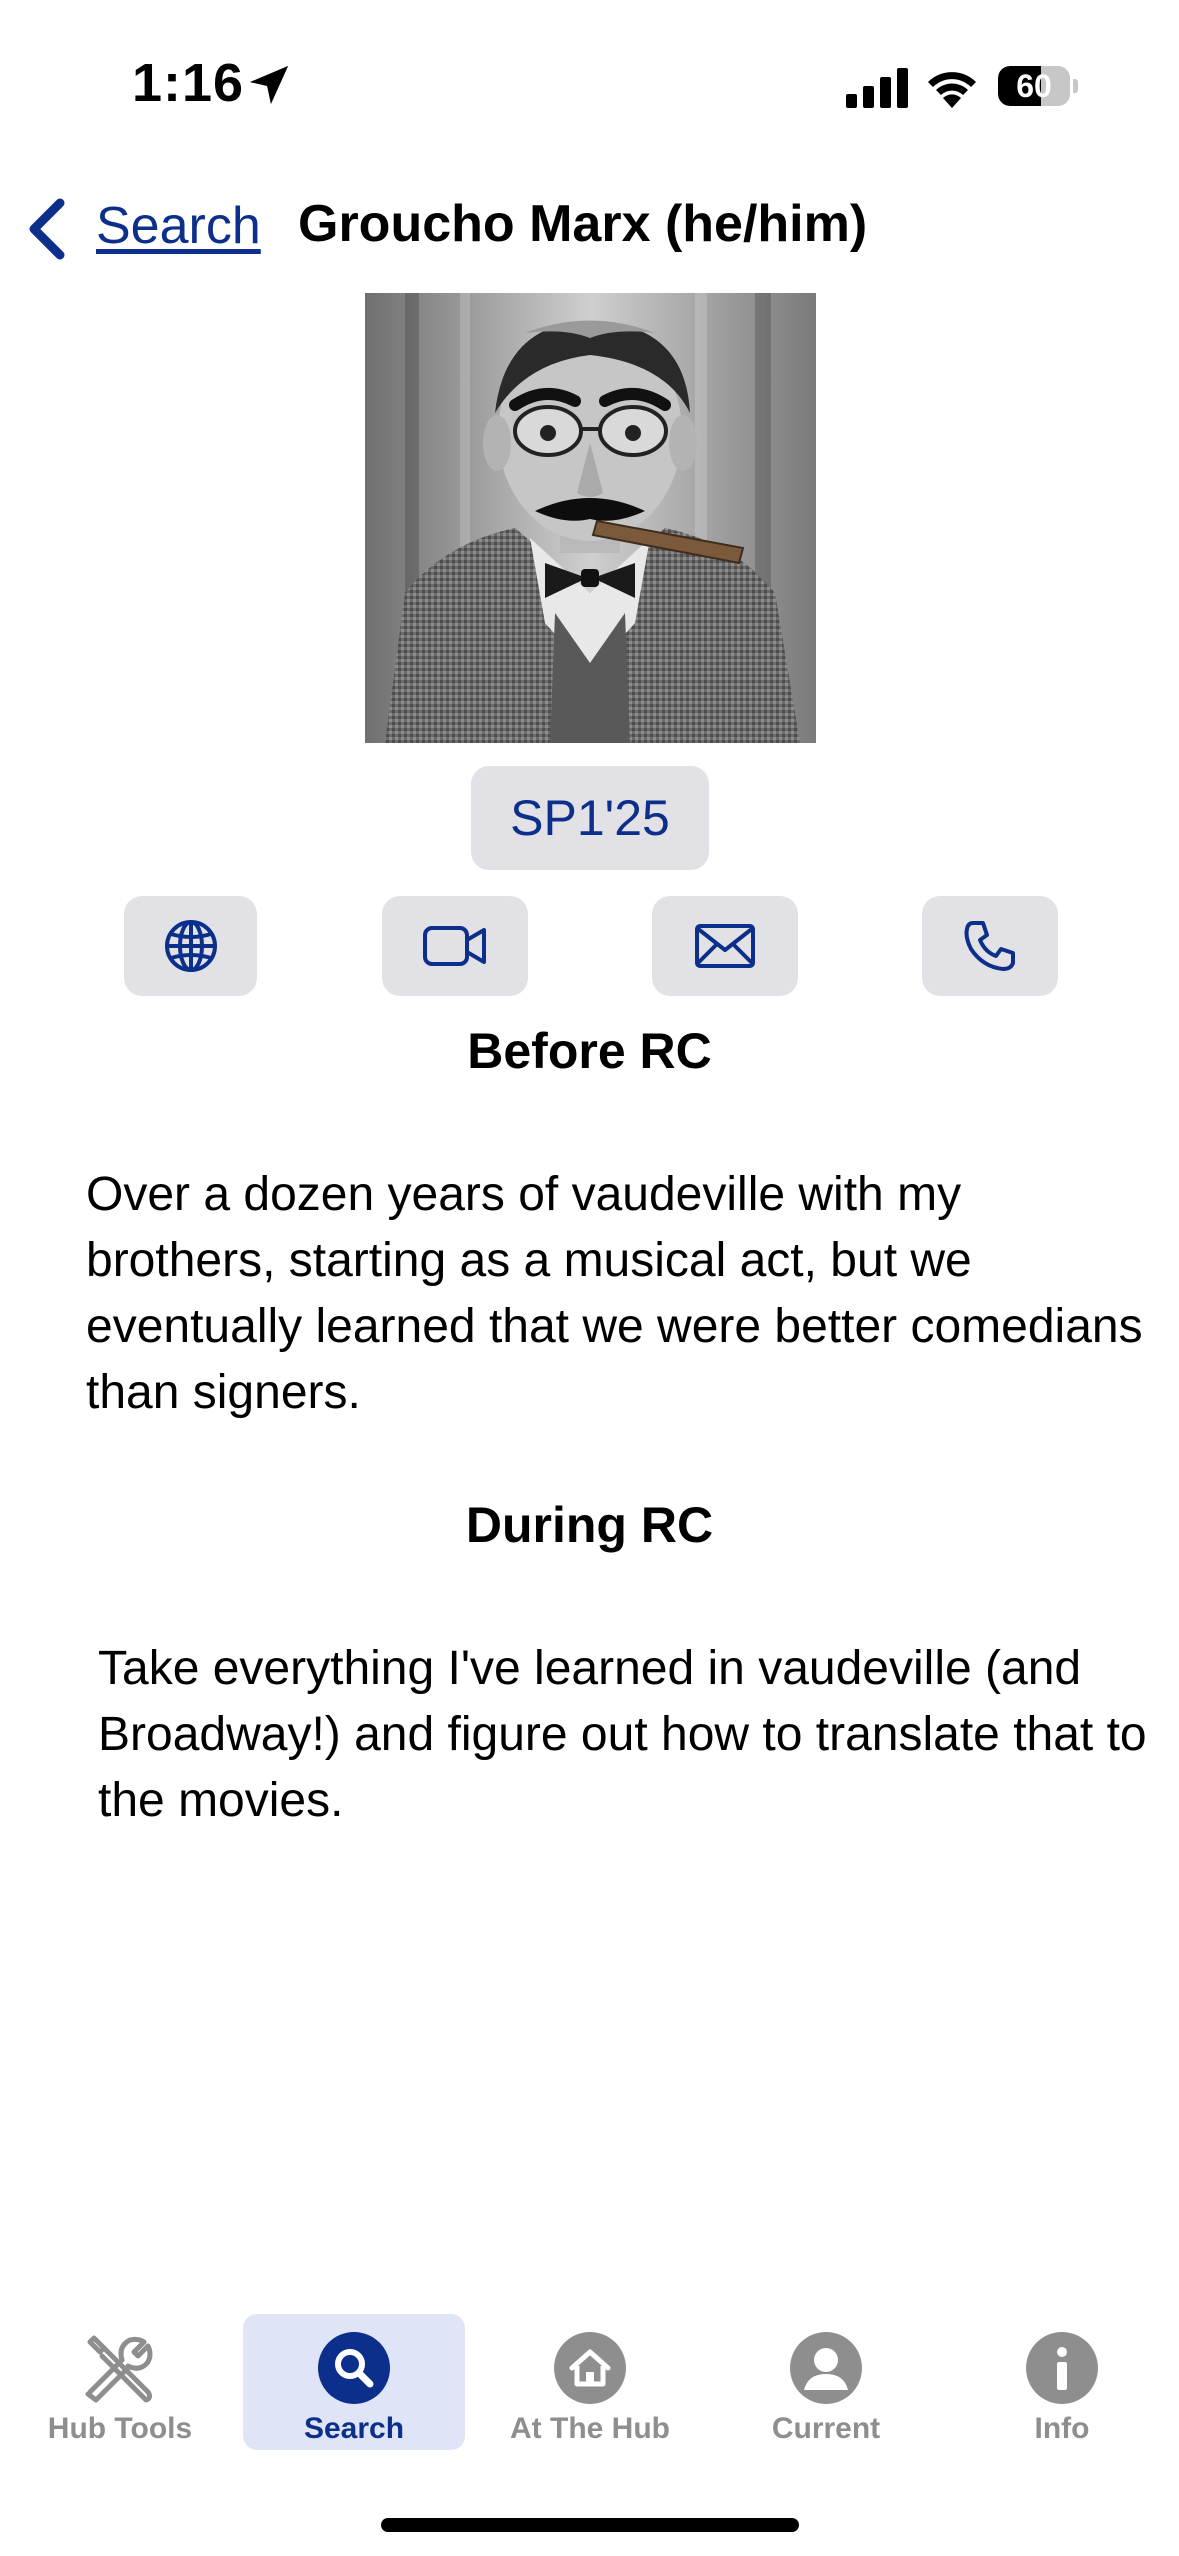 This screenshot has height=2556, width=1179. I want to click on chevron-left-icon, so click(46, 229).